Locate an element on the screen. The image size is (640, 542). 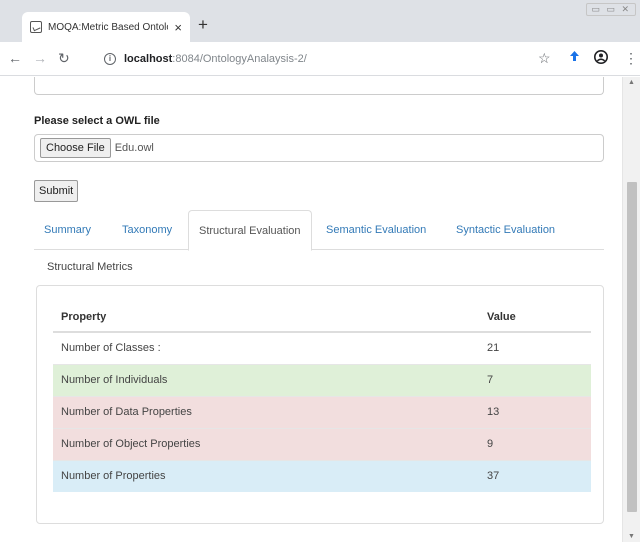
selected-file-name: Edu.owl is located at coordinates (134, 148).